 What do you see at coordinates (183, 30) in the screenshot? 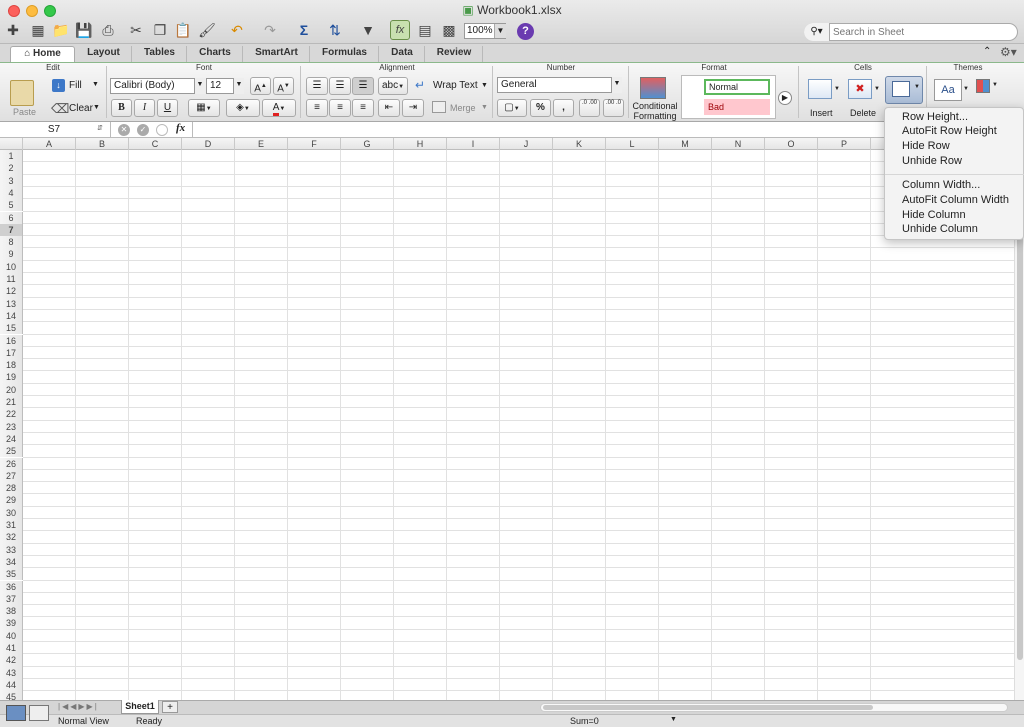
I see `paste-icon: 📋` at bounding box center [183, 30].